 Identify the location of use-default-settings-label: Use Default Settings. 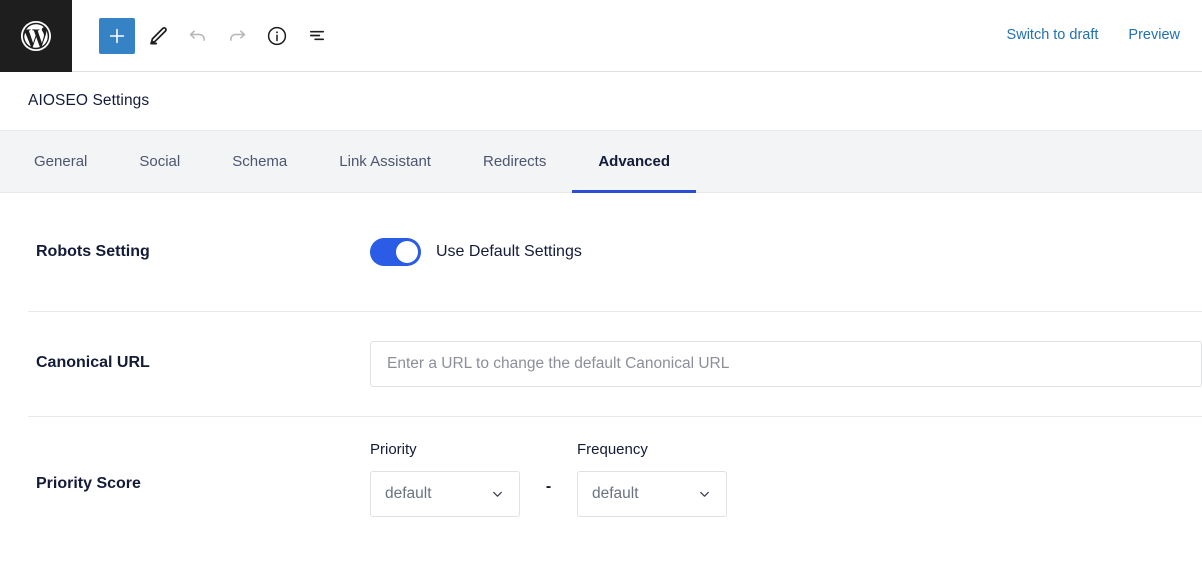
(509, 251).